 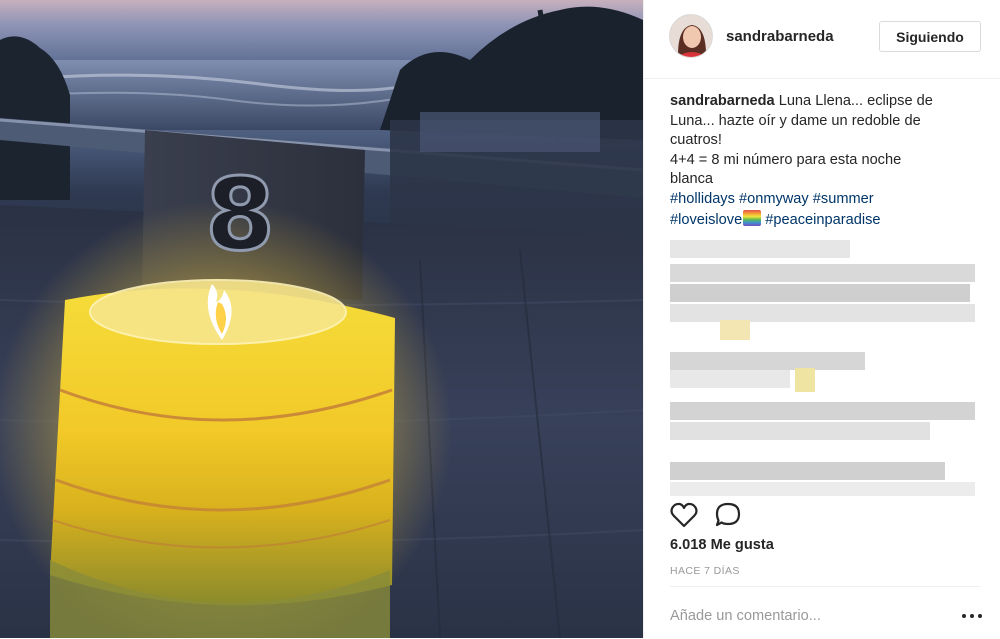 What do you see at coordinates (692, 179) in the screenshot?
I see `caption-text-line5: blanca` at bounding box center [692, 179].